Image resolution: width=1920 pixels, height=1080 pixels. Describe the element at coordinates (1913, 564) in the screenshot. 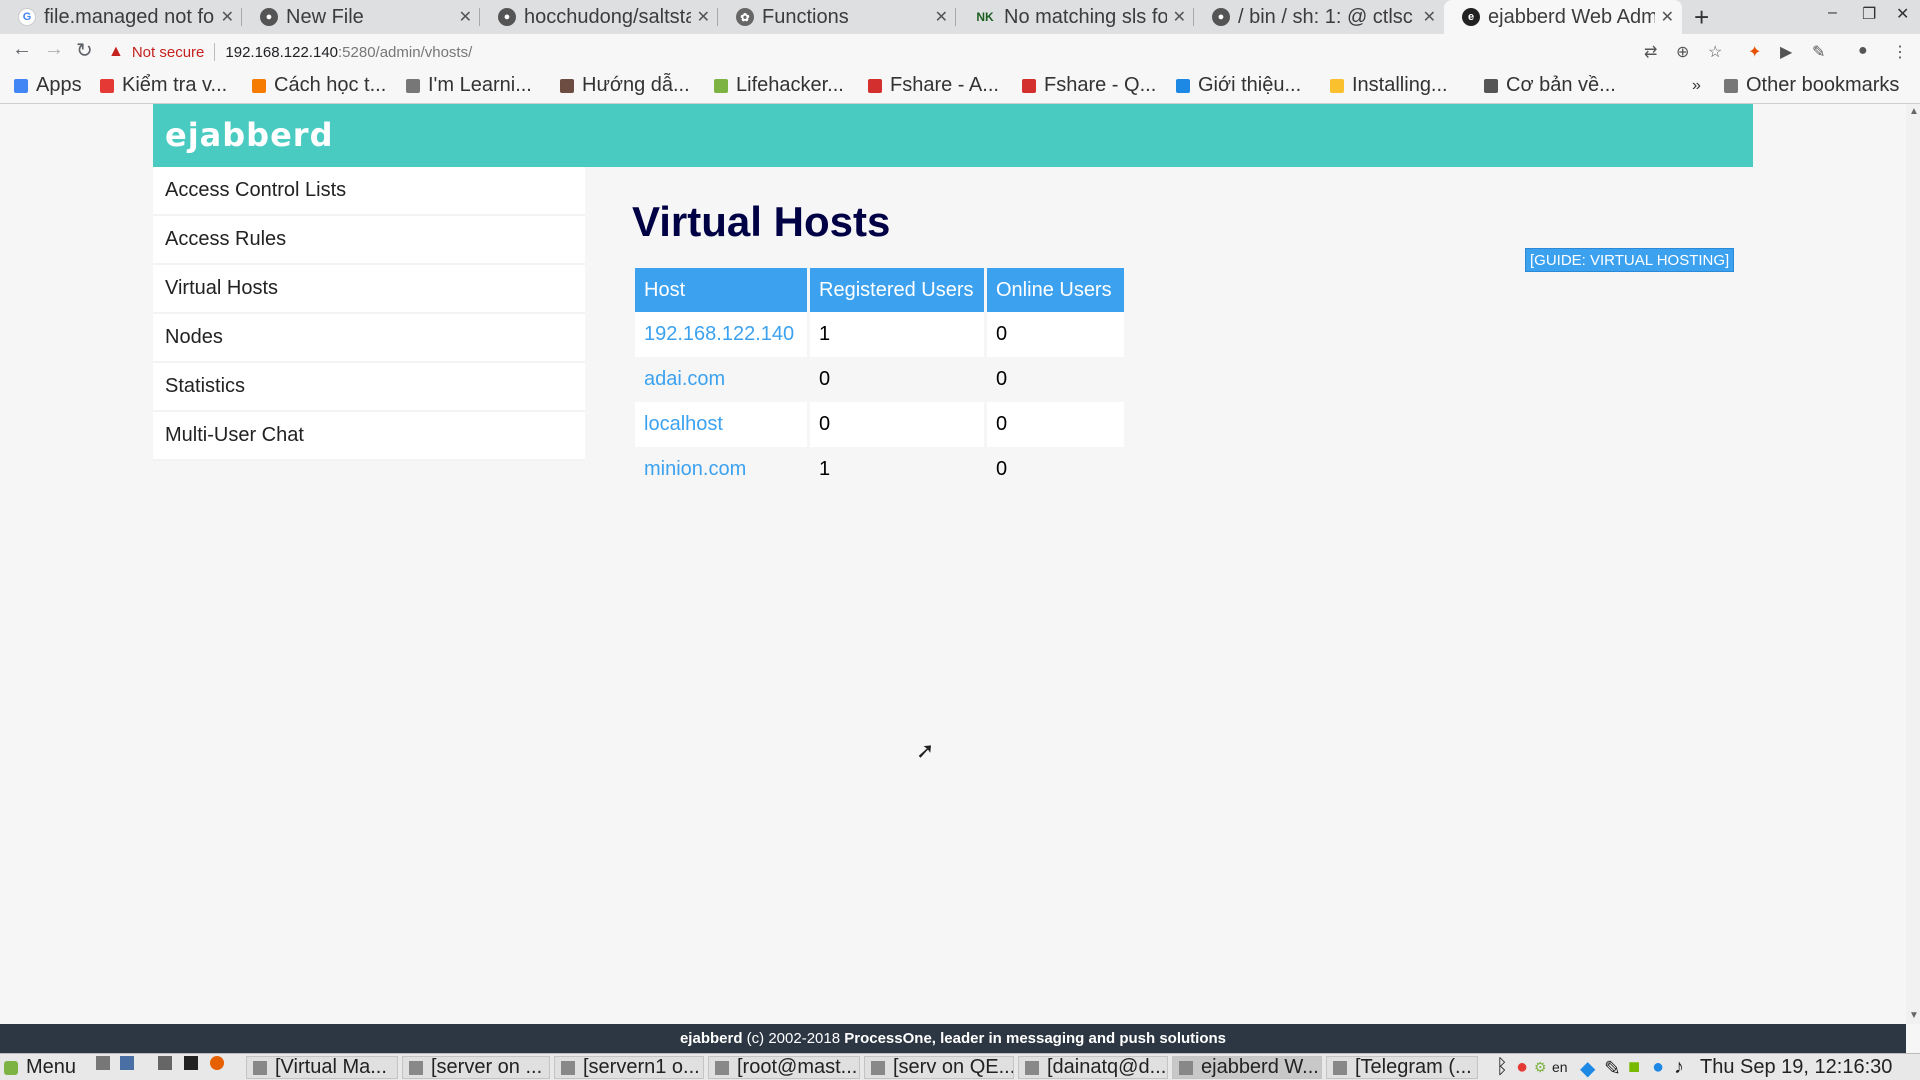

I see `page-scrollbar: ▲ ▼` at that location.